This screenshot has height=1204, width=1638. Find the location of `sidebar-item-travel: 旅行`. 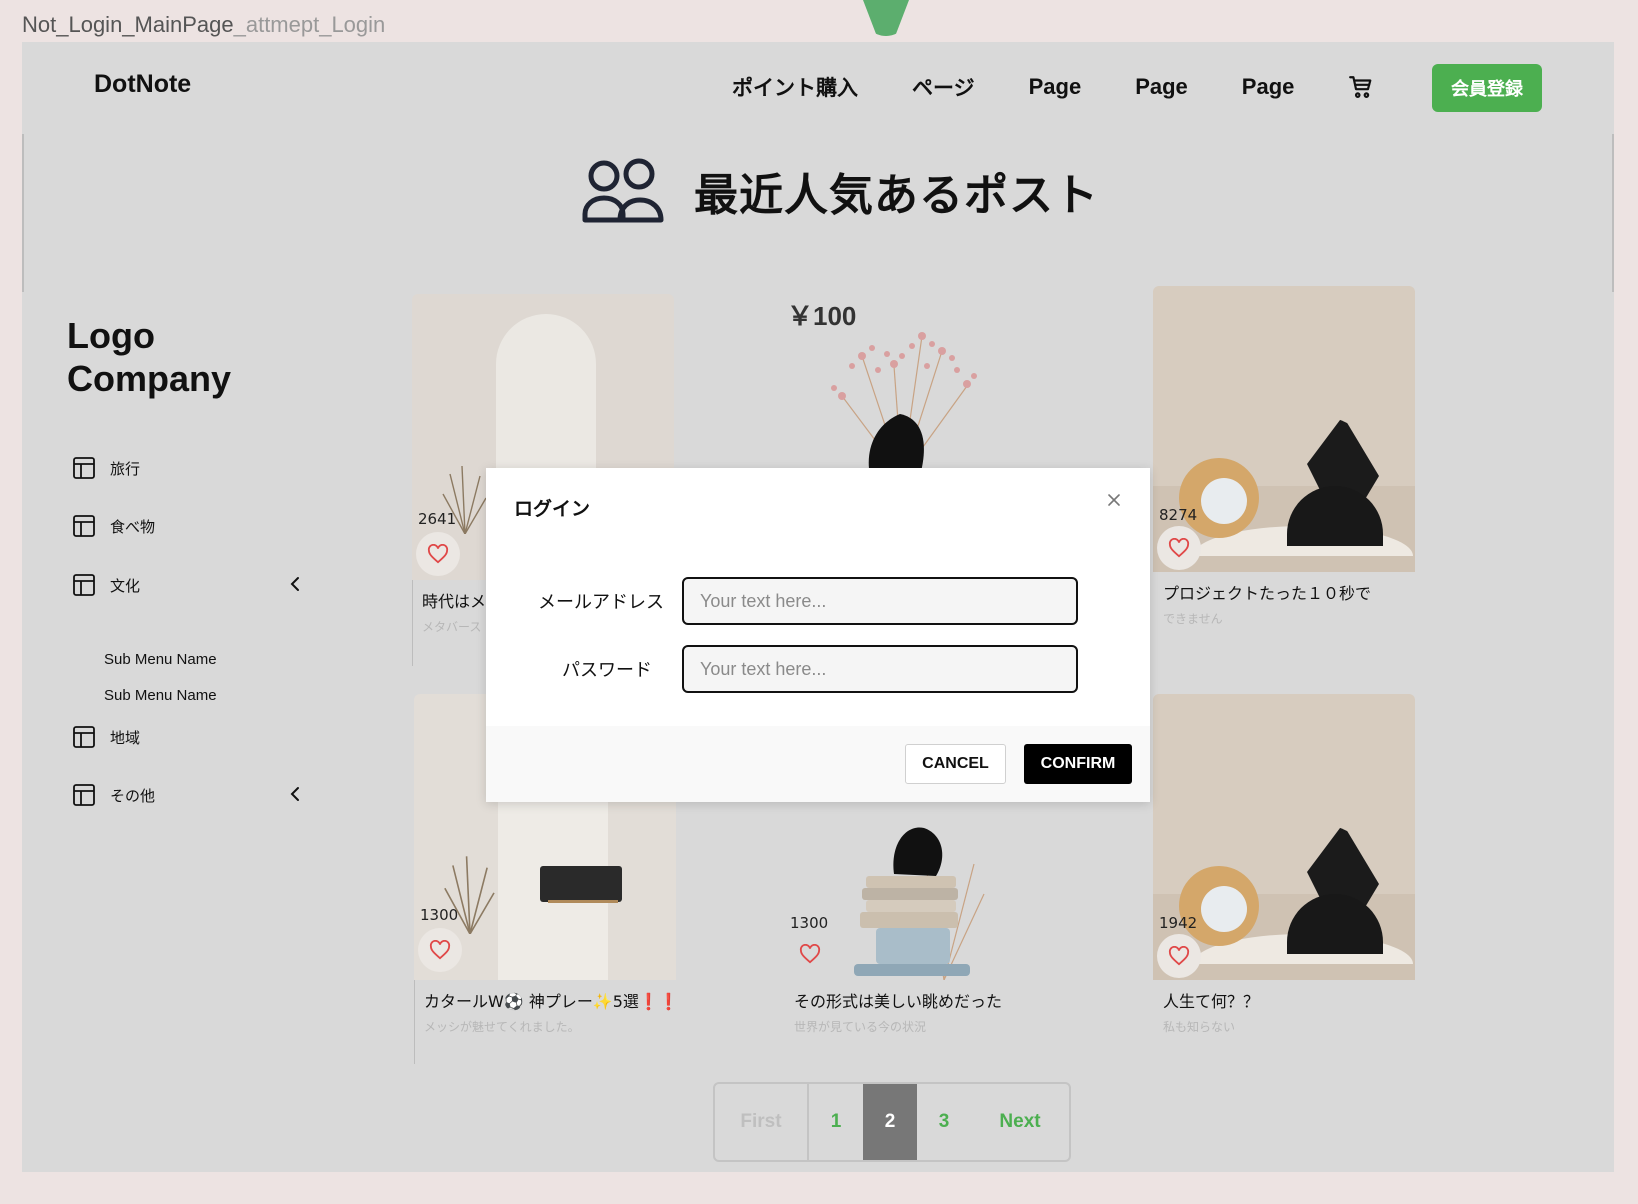

sidebar-item-travel: 旅行 is located at coordinates (187, 468).